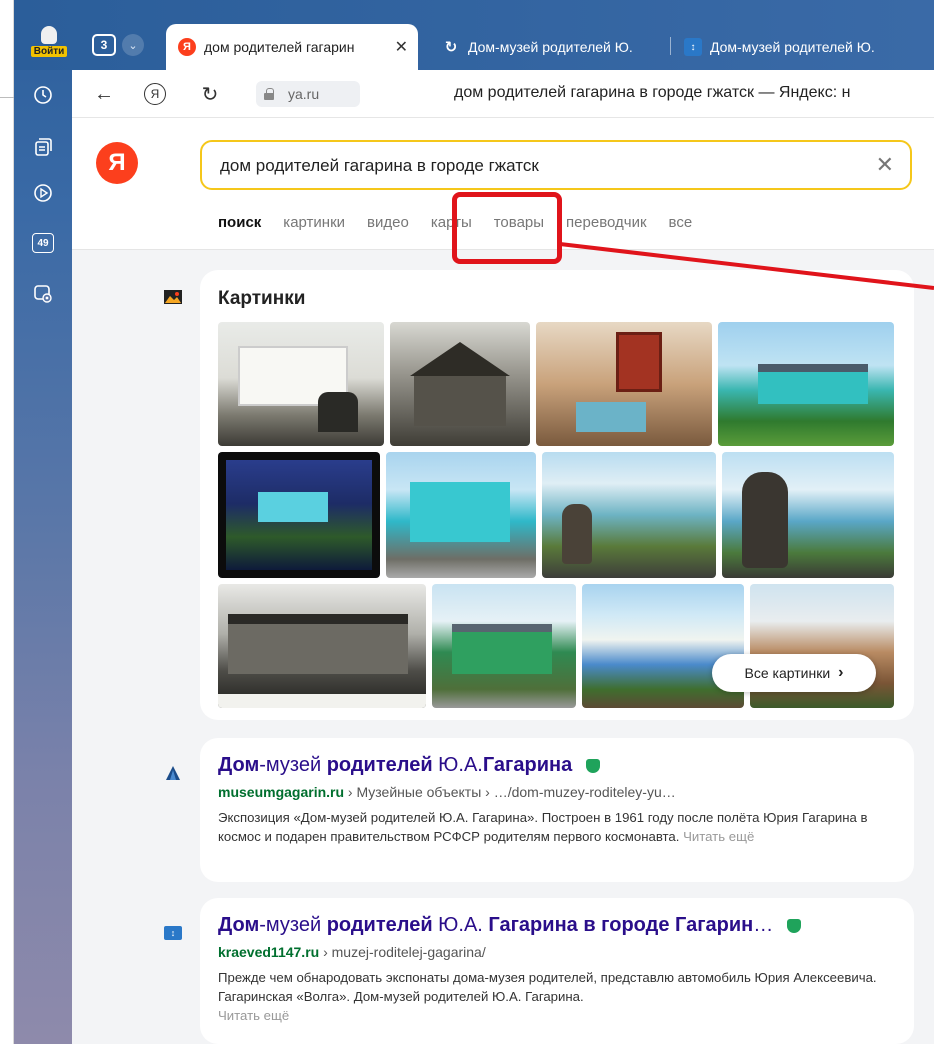  I want to click on tab-translator: переводчик, so click(606, 222).